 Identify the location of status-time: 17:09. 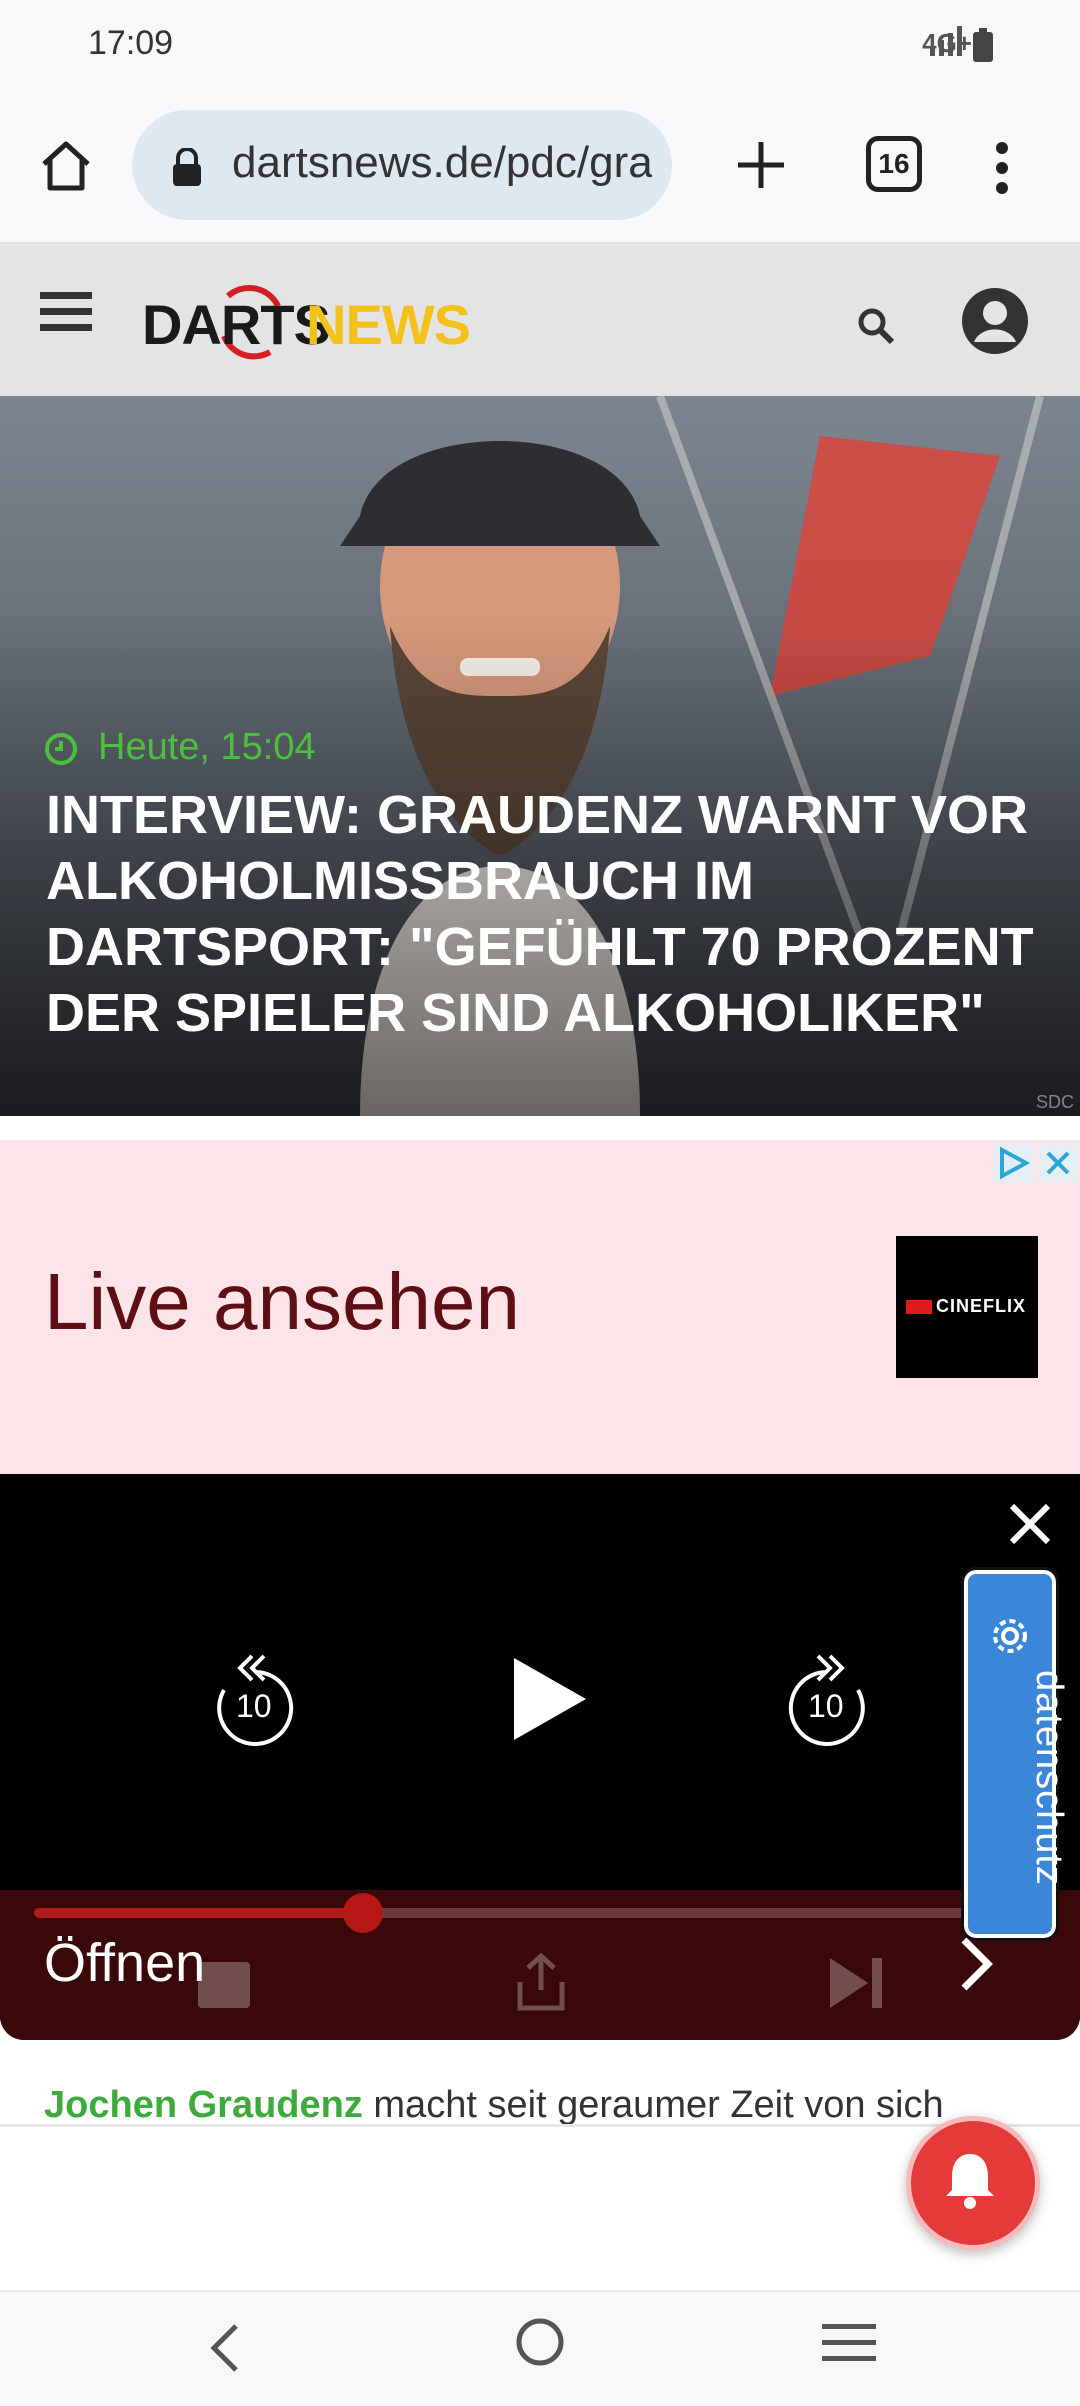
(131, 43).